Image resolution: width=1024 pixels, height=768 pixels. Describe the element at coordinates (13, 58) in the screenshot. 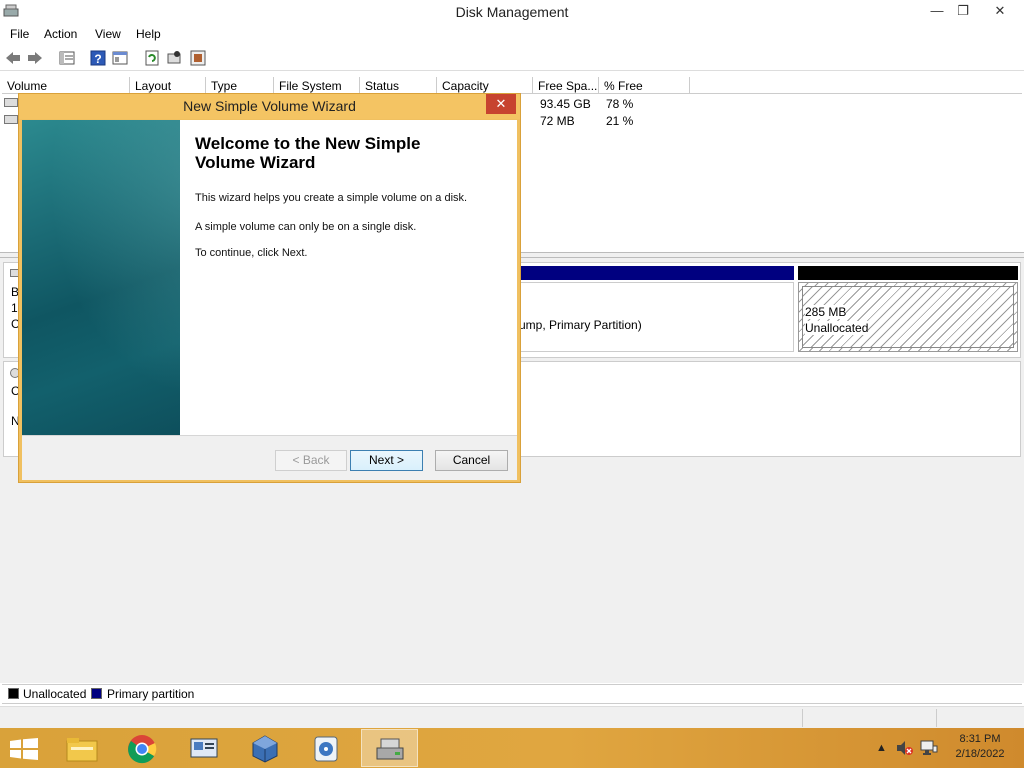

I see `back-icon` at that location.